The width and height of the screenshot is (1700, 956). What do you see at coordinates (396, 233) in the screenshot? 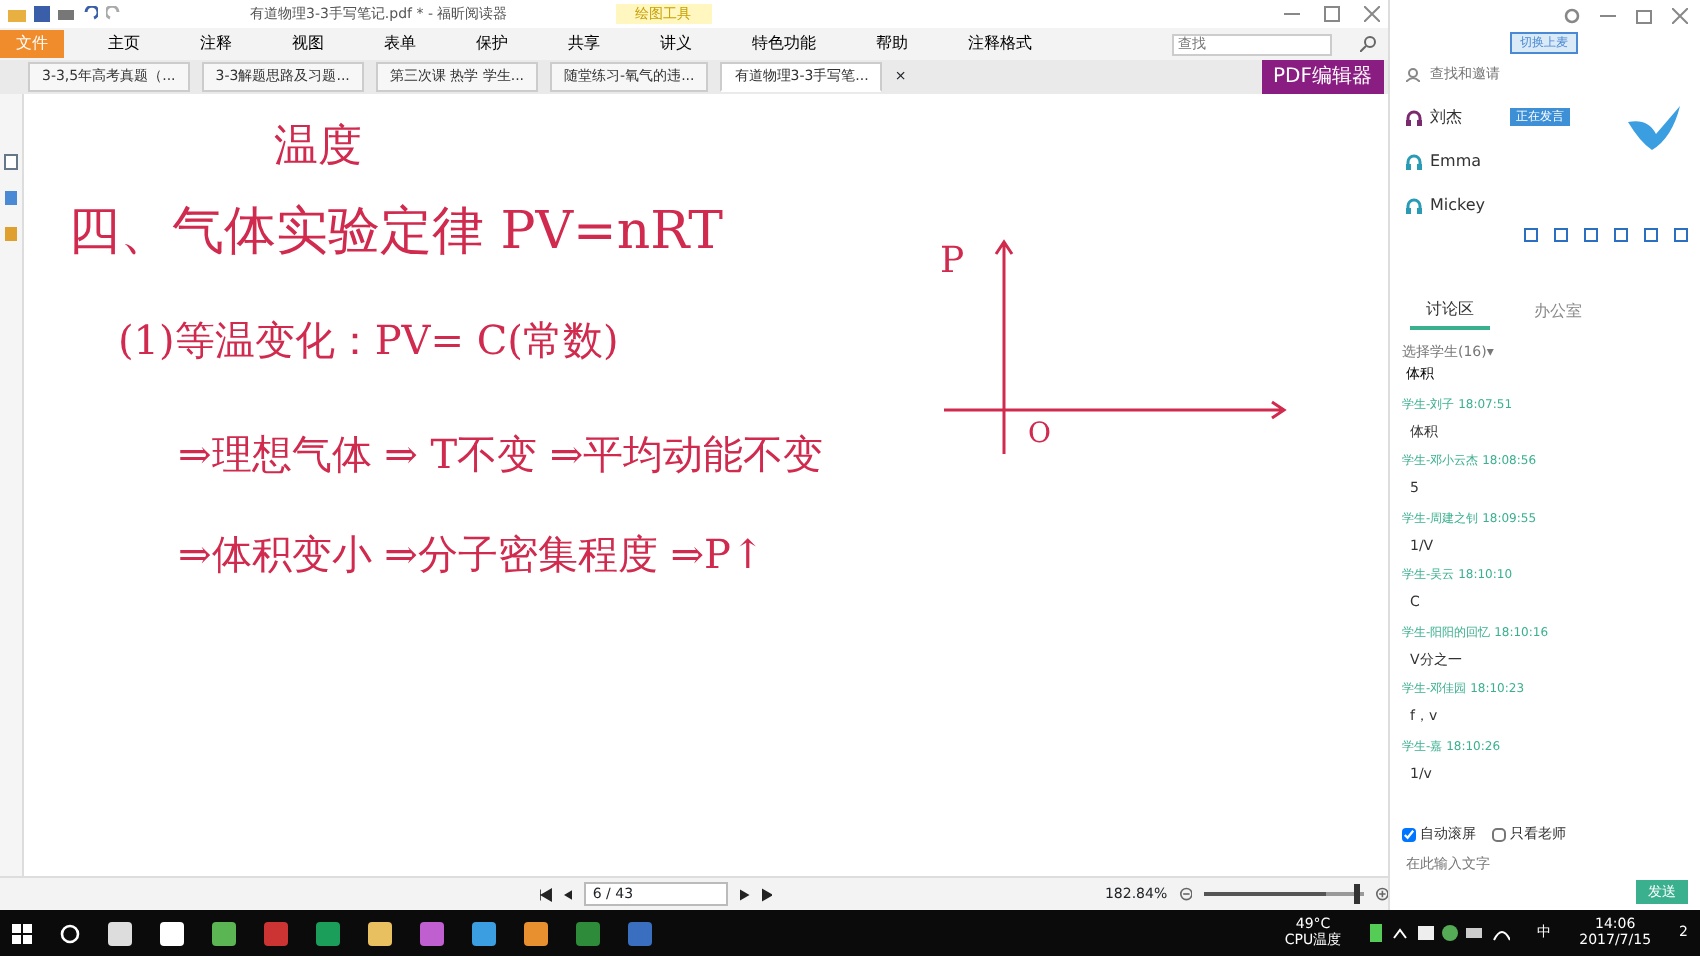
I see `handwritten-note: 四、气体实验定律 PV=nRT` at bounding box center [396, 233].